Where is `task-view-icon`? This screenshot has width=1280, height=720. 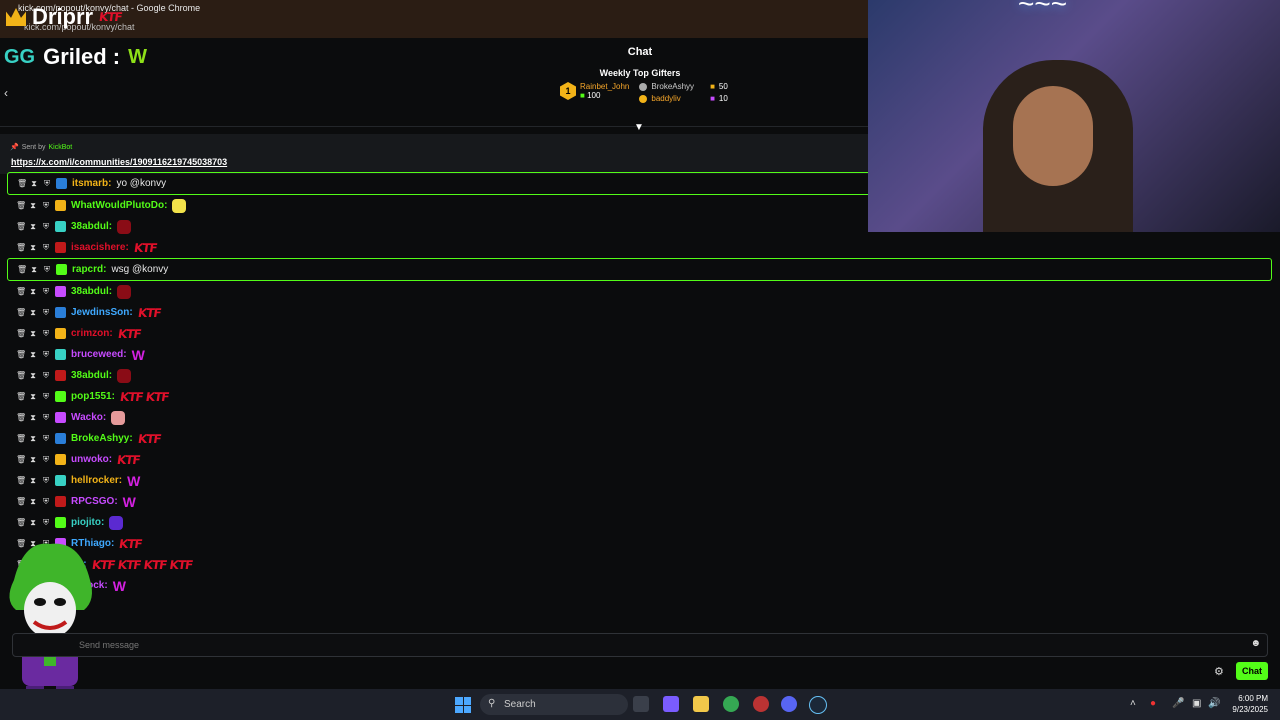 task-view-icon is located at coordinates (641, 704).